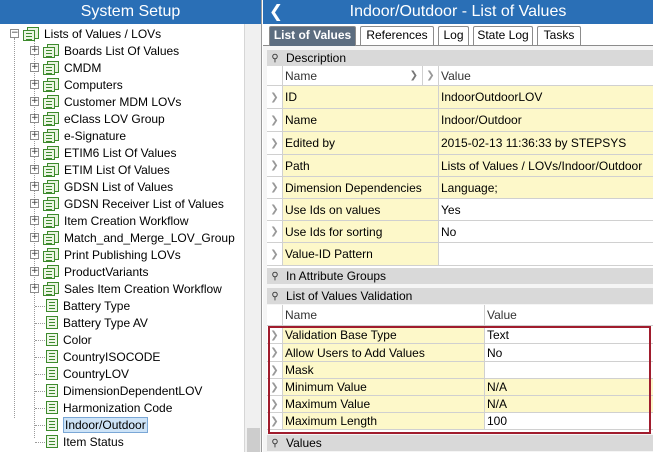  Describe the element at coordinates (76, 84) in the screenshot. I see `tree-folder: + Computers` at that location.